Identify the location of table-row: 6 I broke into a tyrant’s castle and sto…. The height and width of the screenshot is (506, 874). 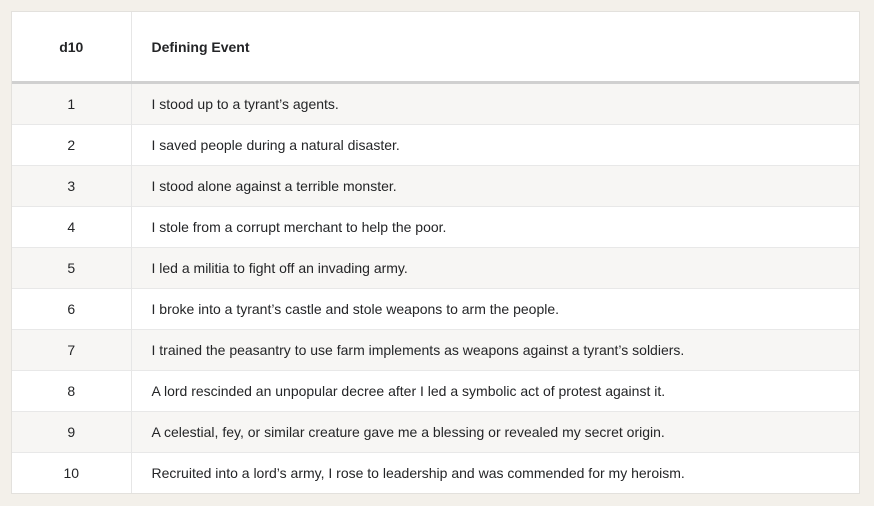
(435, 309).